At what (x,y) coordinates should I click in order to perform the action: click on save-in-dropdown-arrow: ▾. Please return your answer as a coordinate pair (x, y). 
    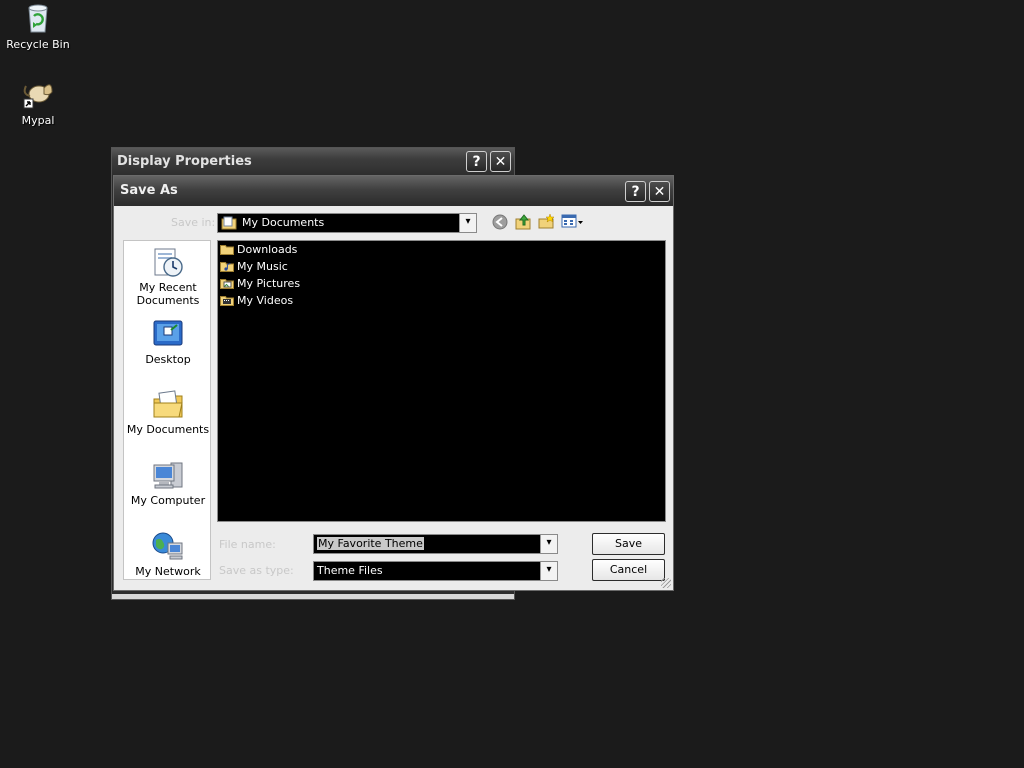
    Looking at the image, I should click on (467, 223).